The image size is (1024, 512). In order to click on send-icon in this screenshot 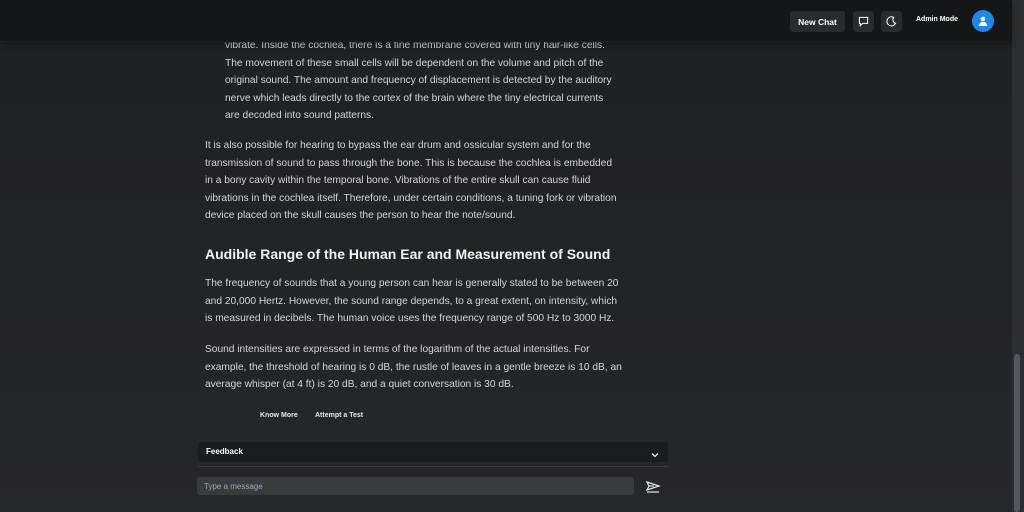, I will do `click(653, 486)`.